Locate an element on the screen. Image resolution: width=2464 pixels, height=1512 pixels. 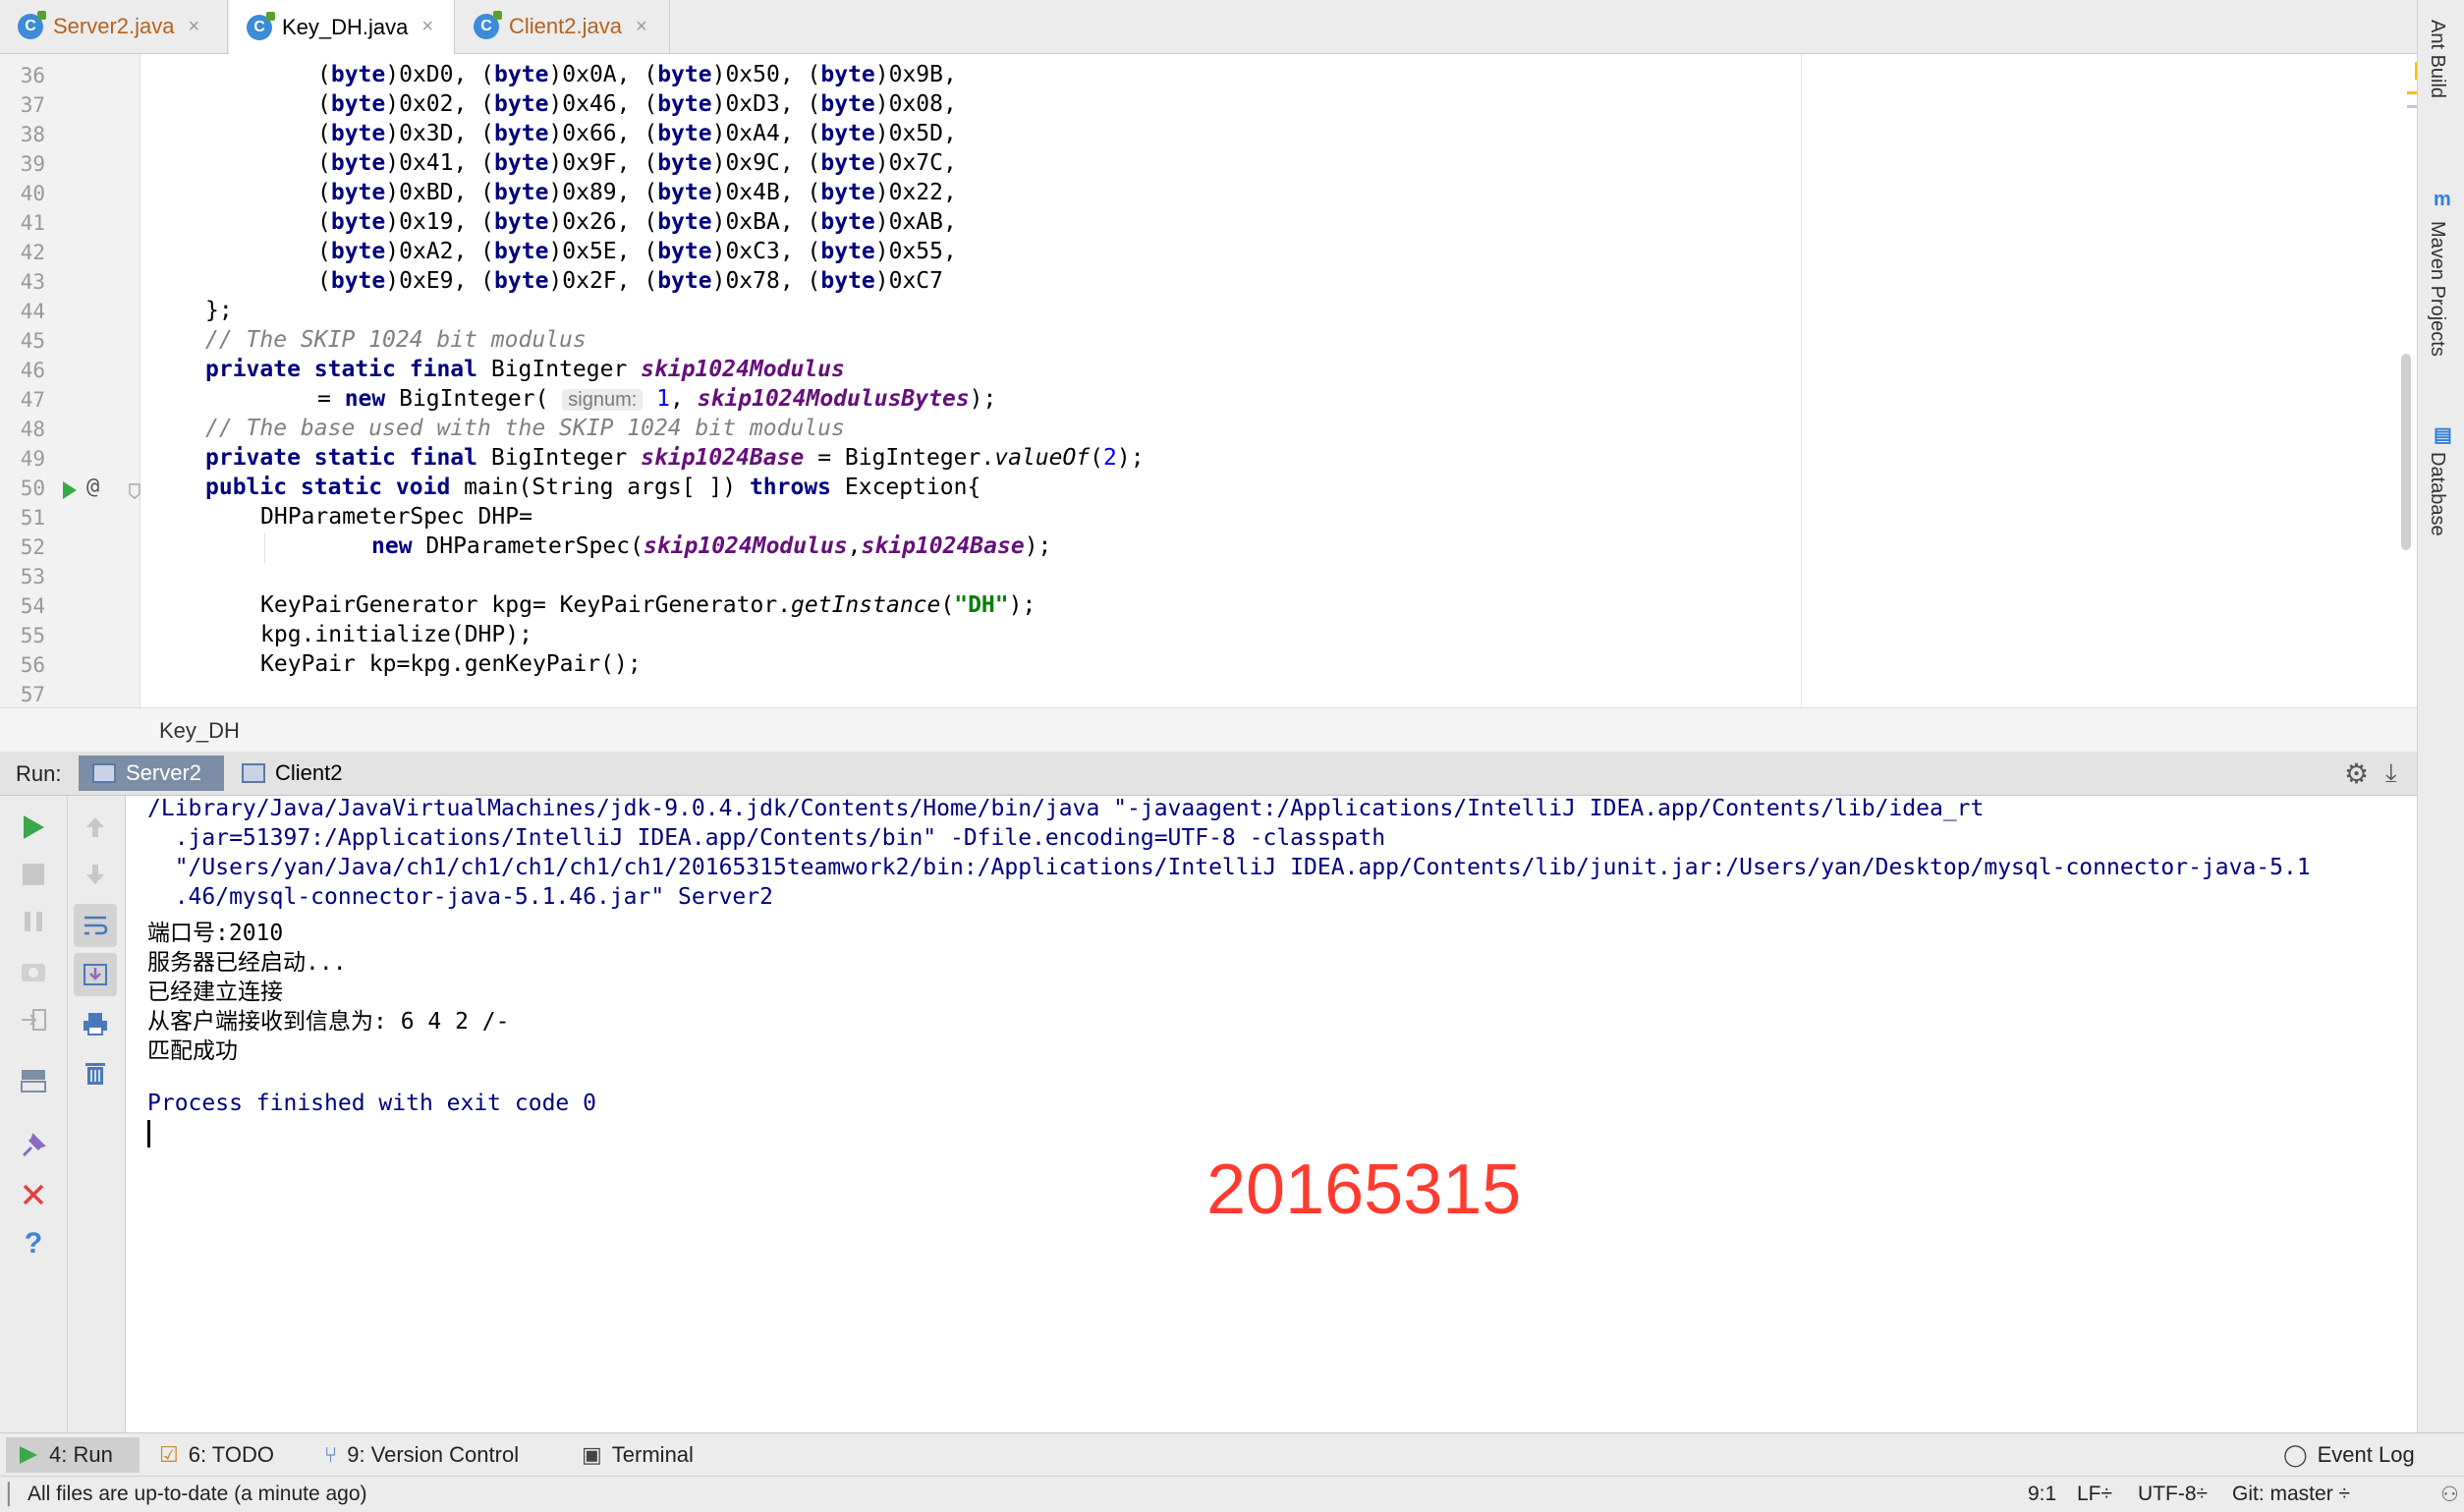
maven-projects-tool: Maven Projects is located at coordinates (2437, 289).